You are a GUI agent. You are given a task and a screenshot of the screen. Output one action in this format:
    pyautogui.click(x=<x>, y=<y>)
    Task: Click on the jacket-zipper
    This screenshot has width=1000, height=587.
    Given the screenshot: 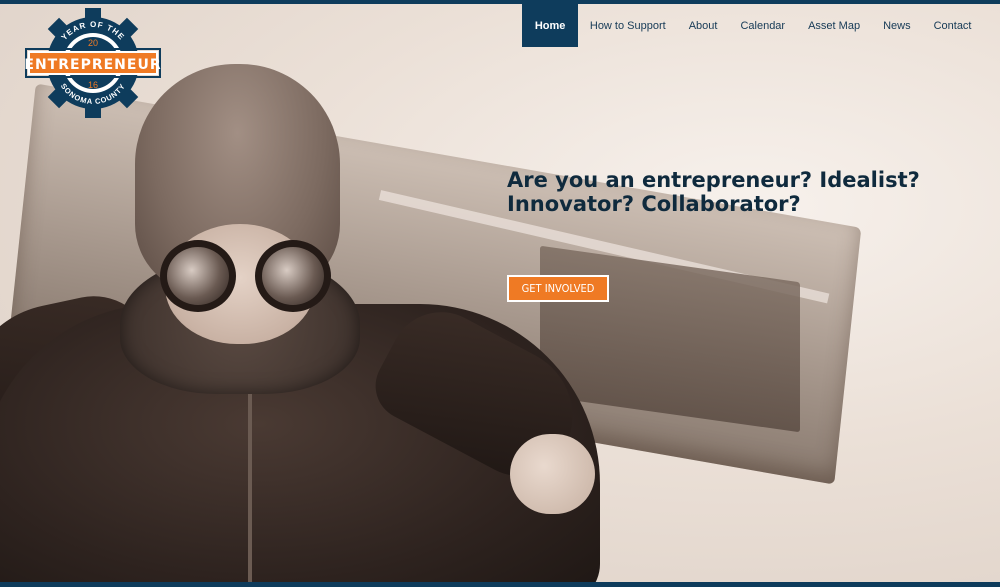 What is the action you would take?
    pyautogui.click(x=250, y=483)
    